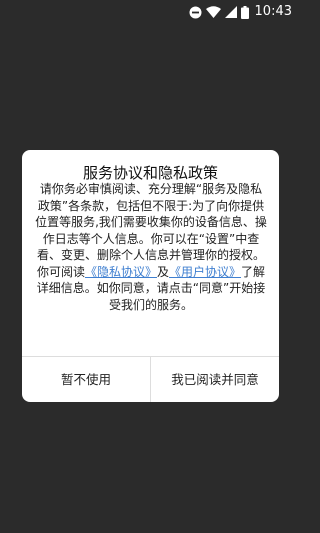 This screenshot has width=320, height=533. Describe the element at coordinates (215, 379) in the screenshot. I see `agree-button: 我已阅读并同意` at that location.